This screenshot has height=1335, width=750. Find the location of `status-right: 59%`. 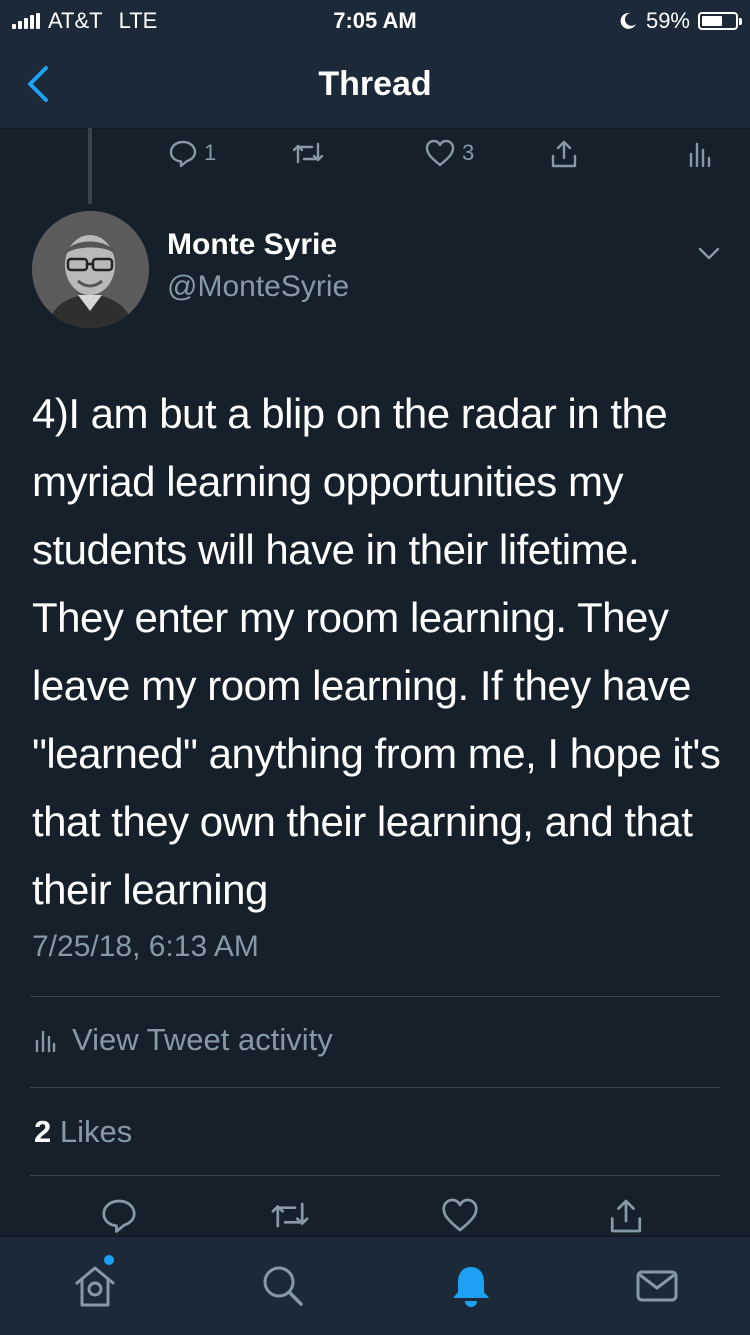

status-right: 59% is located at coordinates (680, 21).